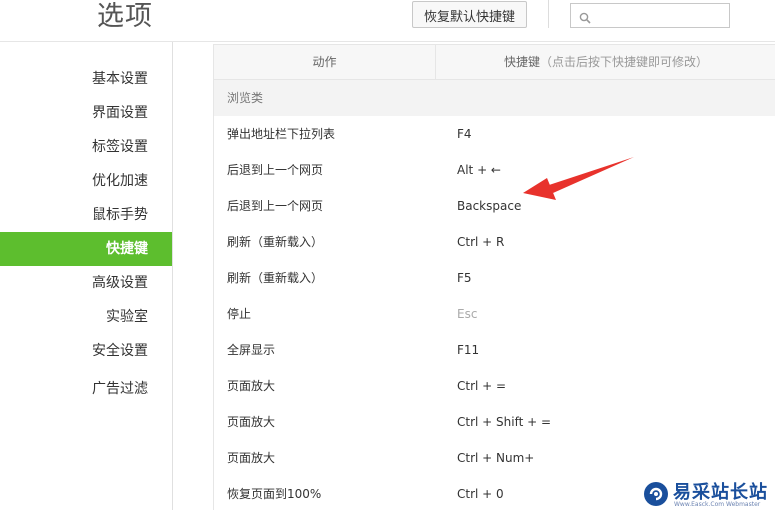  What do you see at coordinates (656, 496) in the screenshot?
I see `watermark-logo-icon` at bounding box center [656, 496].